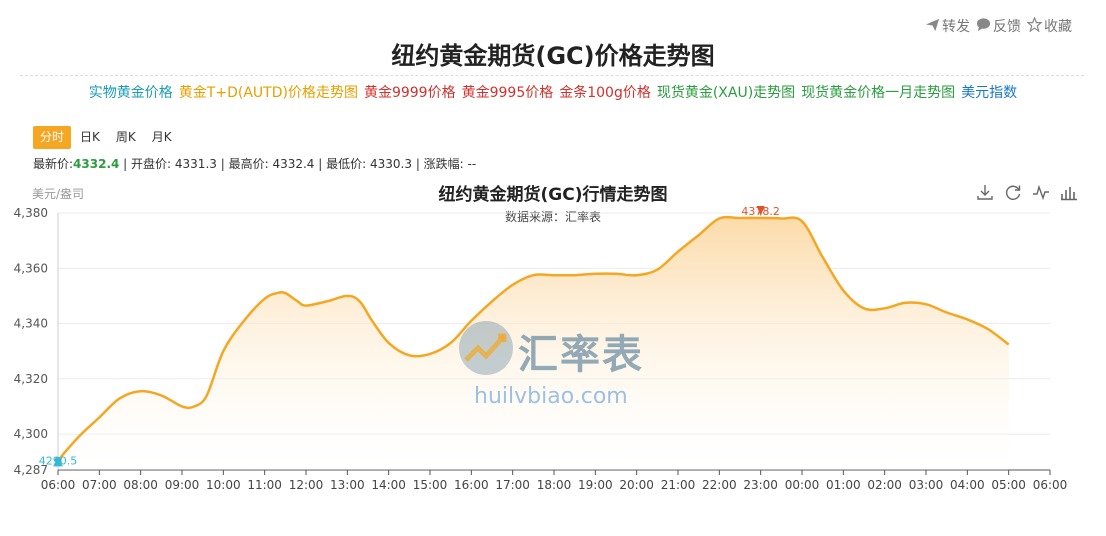  What do you see at coordinates (636, 485) in the screenshot?
I see `x-tick-label: 20:00` at bounding box center [636, 485].